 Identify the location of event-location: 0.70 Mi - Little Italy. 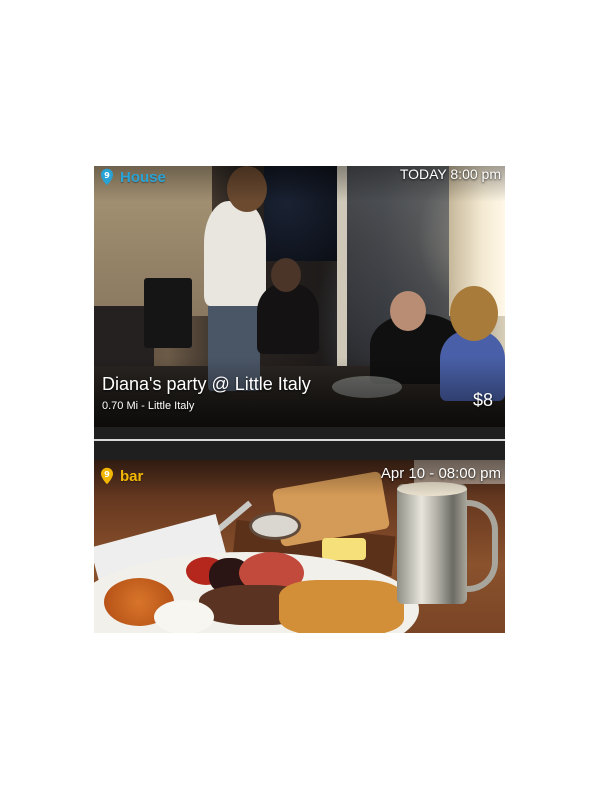
(148, 406).